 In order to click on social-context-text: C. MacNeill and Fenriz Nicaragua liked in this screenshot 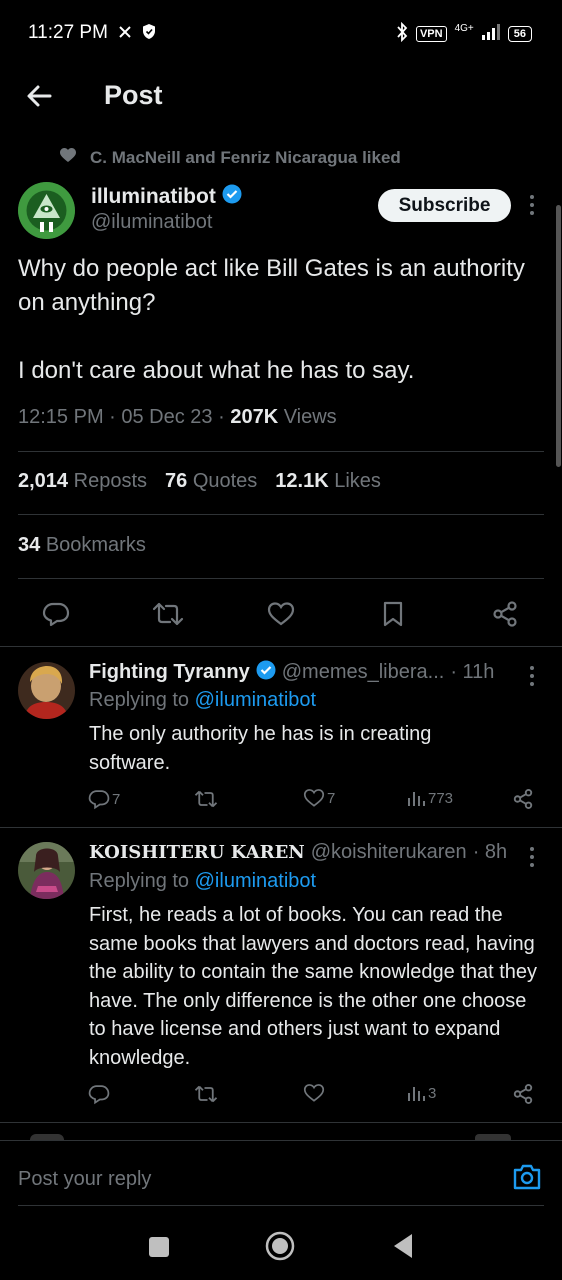, I will do `click(245, 157)`.